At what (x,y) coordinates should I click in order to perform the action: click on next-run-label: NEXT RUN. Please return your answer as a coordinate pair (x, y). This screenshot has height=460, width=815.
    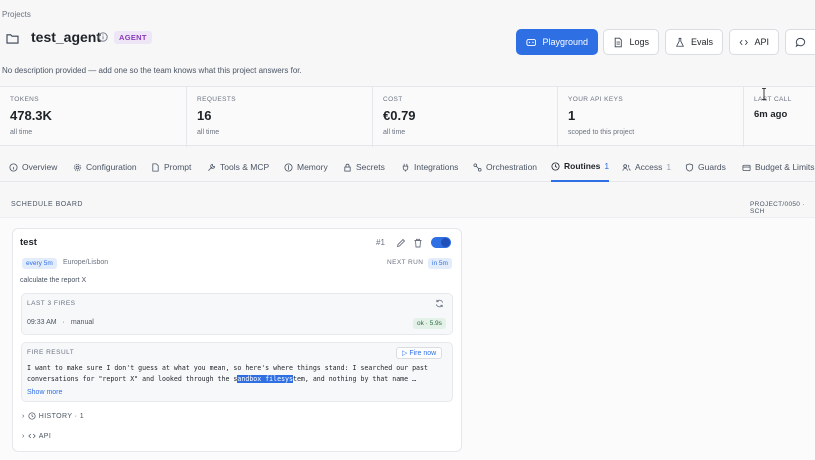
    Looking at the image, I should click on (405, 262).